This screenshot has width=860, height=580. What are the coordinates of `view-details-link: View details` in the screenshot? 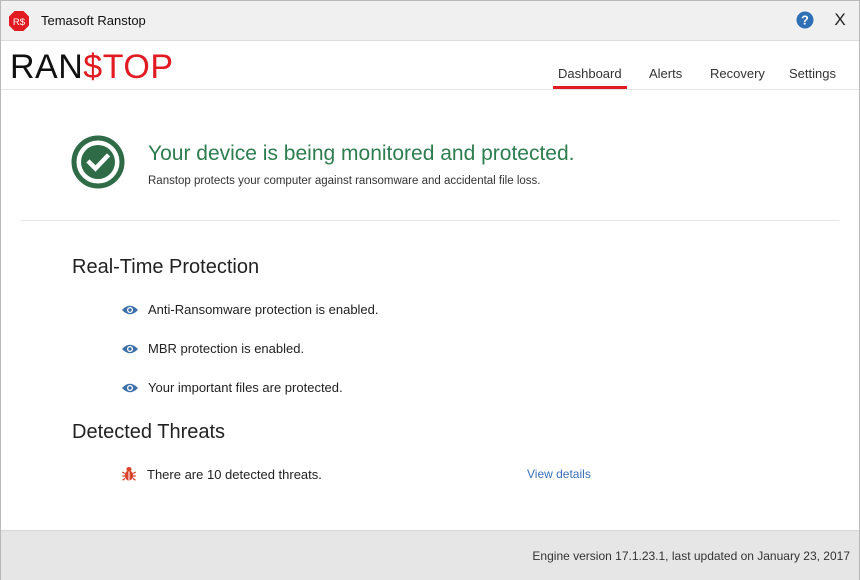 It's located at (559, 474).